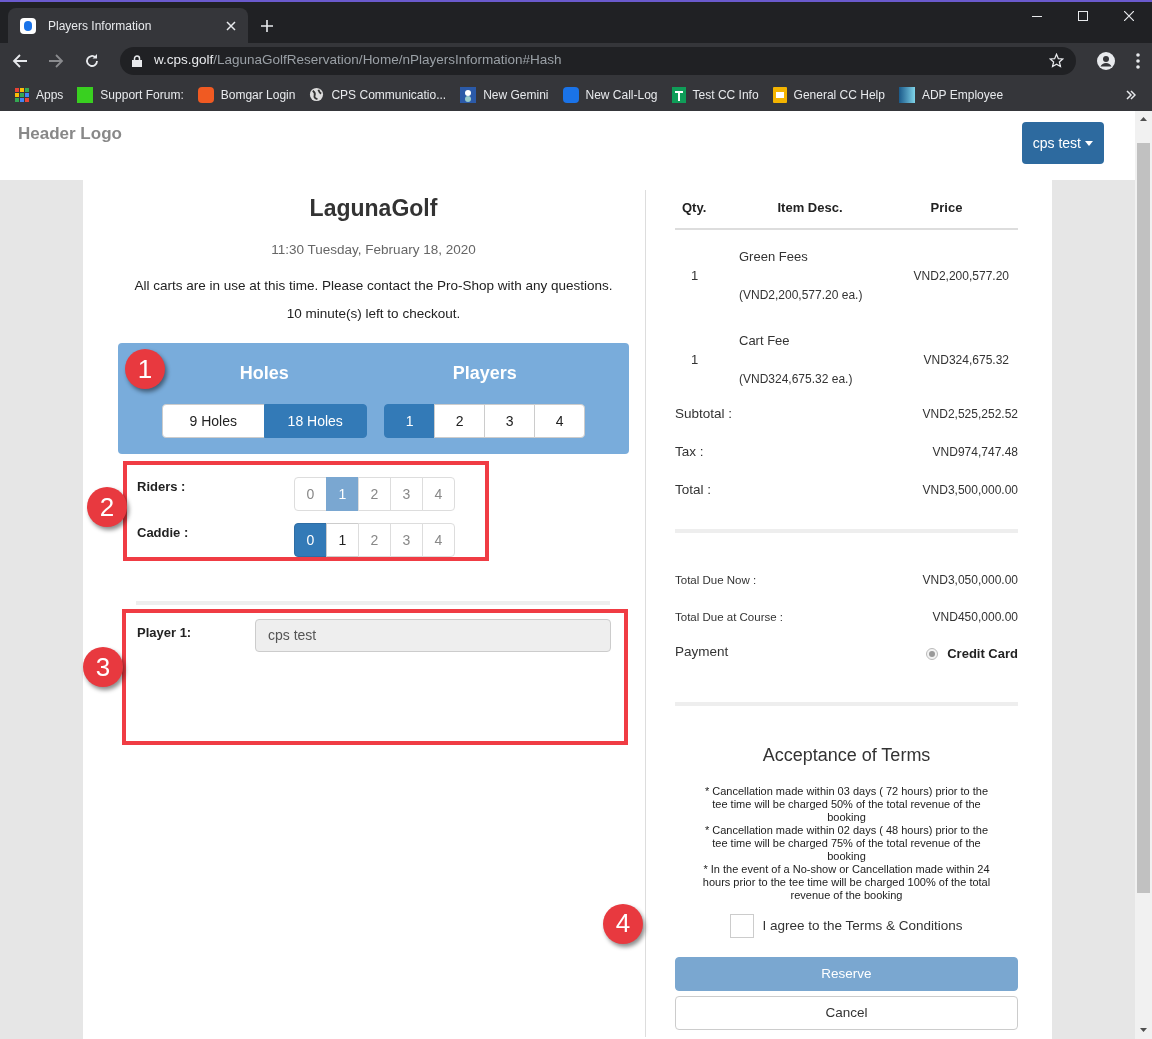  What do you see at coordinates (774, 256) in the screenshot?
I see `item-name: Green Fees` at bounding box center [774, 256].